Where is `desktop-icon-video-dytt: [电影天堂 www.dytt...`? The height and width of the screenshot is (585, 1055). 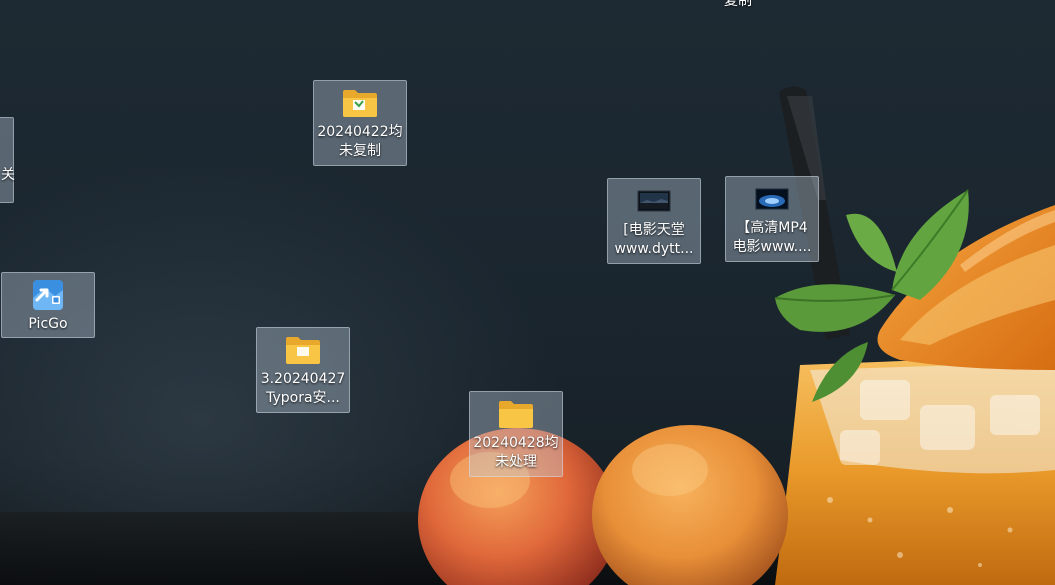
desktop-icon-video-dytt: [电影天堂 www.dytt... is located at coordinates (654, 221).